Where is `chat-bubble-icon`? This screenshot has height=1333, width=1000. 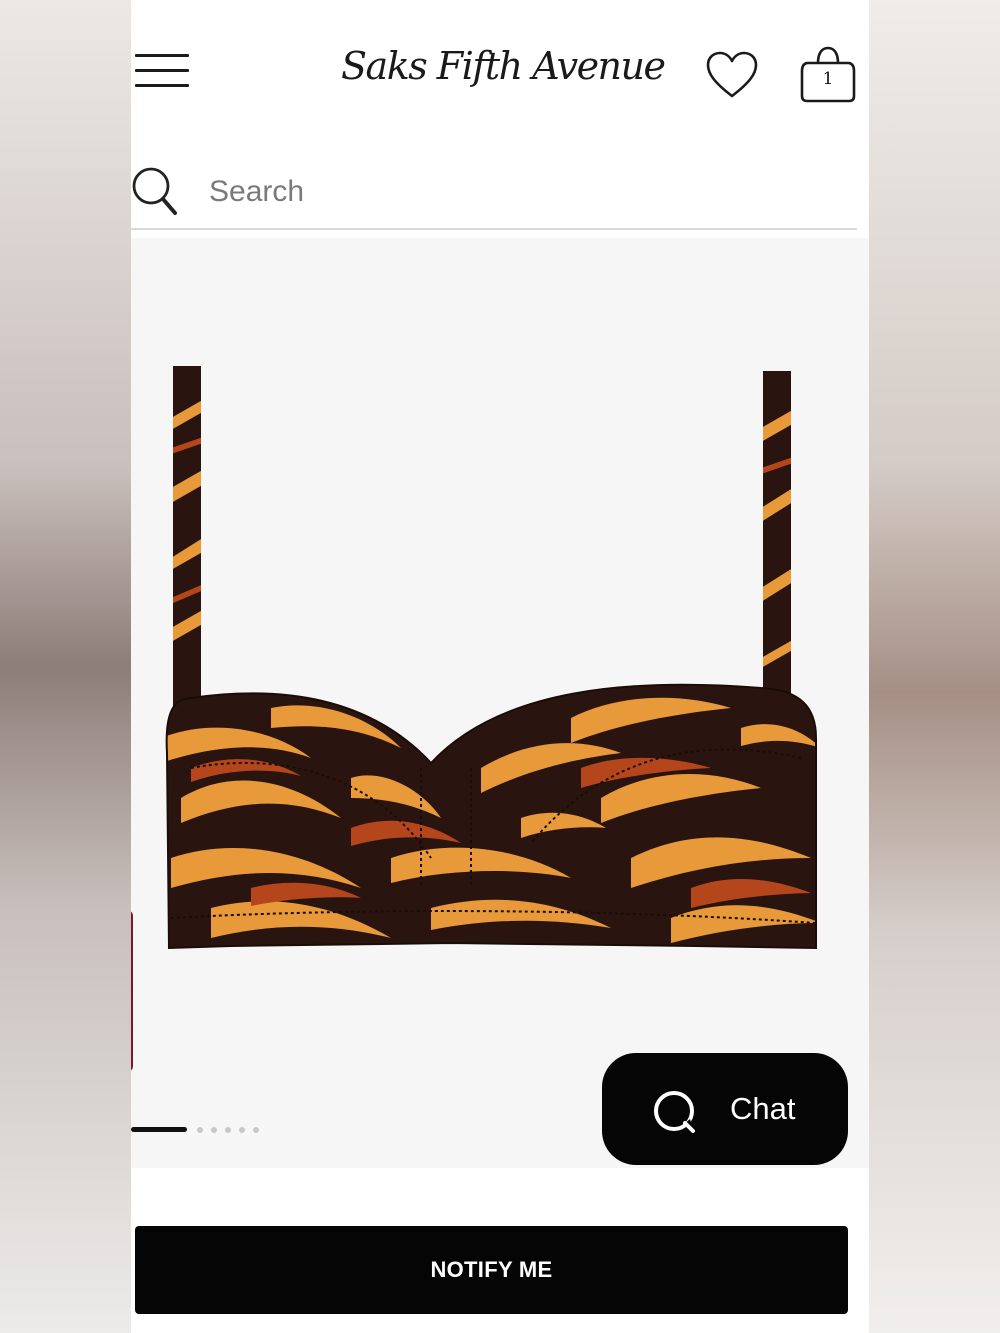
chat-bubble-icon is located at coordinates (674, 1112).